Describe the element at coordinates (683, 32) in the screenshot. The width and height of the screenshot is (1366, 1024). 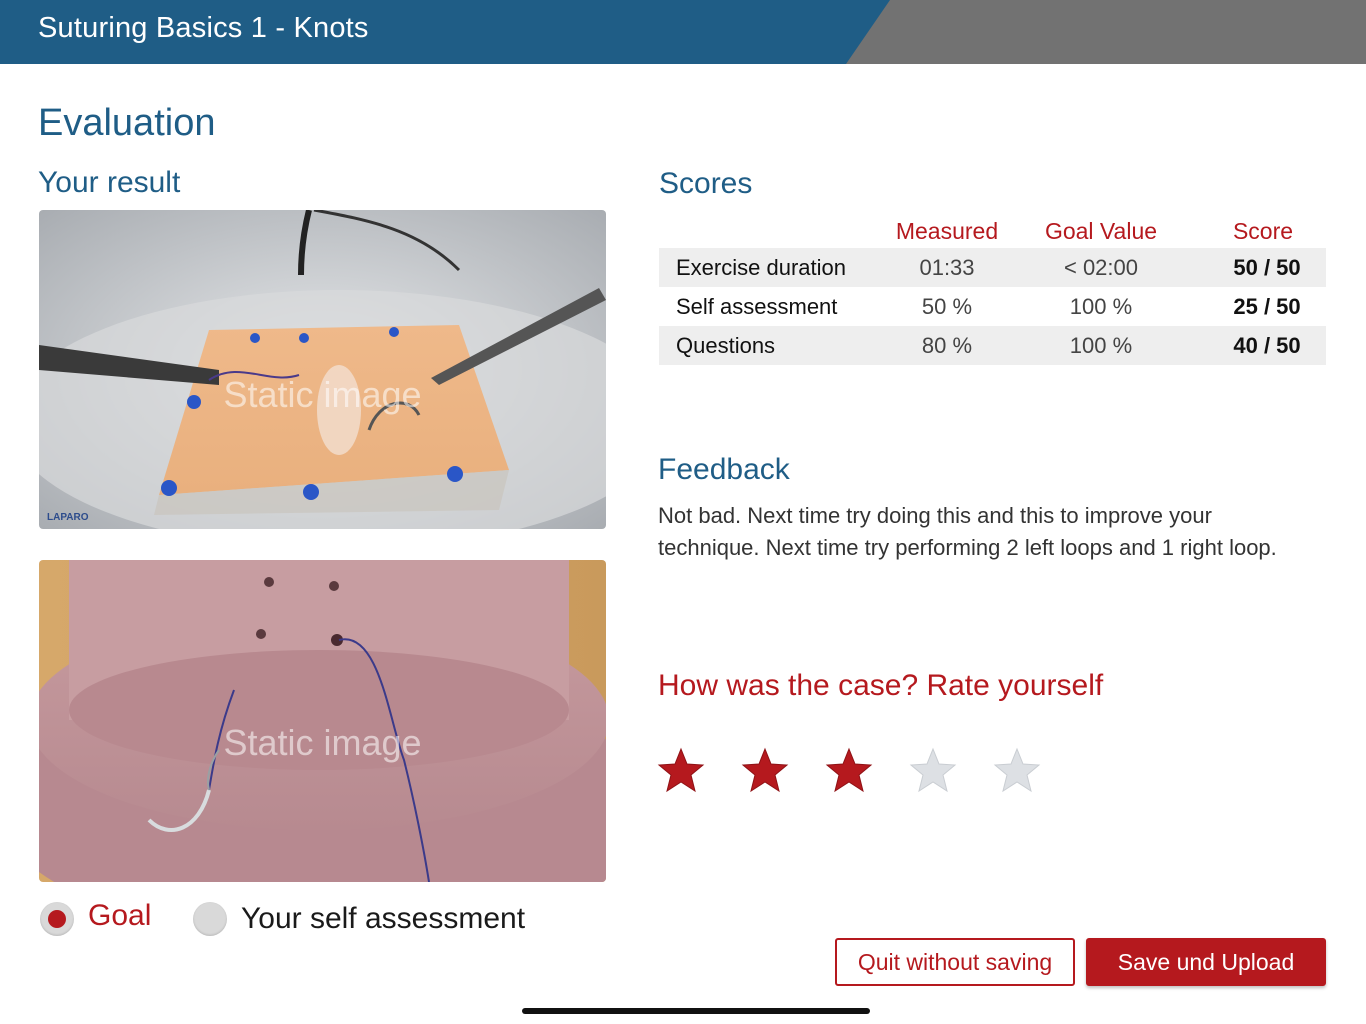
I see `app-header: Suturing Basics 1 - Knots` at that location.